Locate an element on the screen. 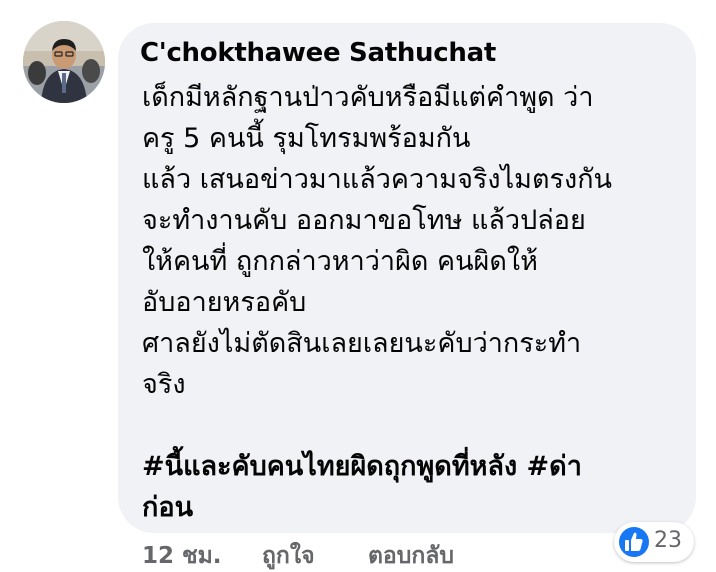 Image resolution: width=716 pixels, height=572 pixels. hashtag-line: #นี้และคับคนไทยผิดถุกพูดที่หลัง #ด่า is located at coordinates (414, 466).